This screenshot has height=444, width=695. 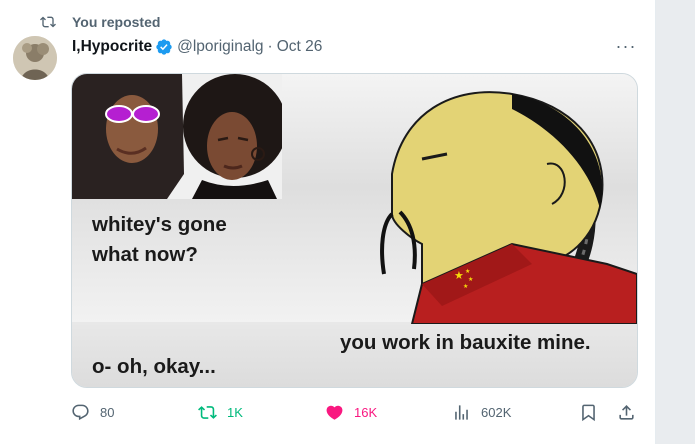 What do you see at coordinates (159, 224) in the screenshot?
I see `meme-caption-left-line1: whitey's gone` at bounding box center [159, 224].